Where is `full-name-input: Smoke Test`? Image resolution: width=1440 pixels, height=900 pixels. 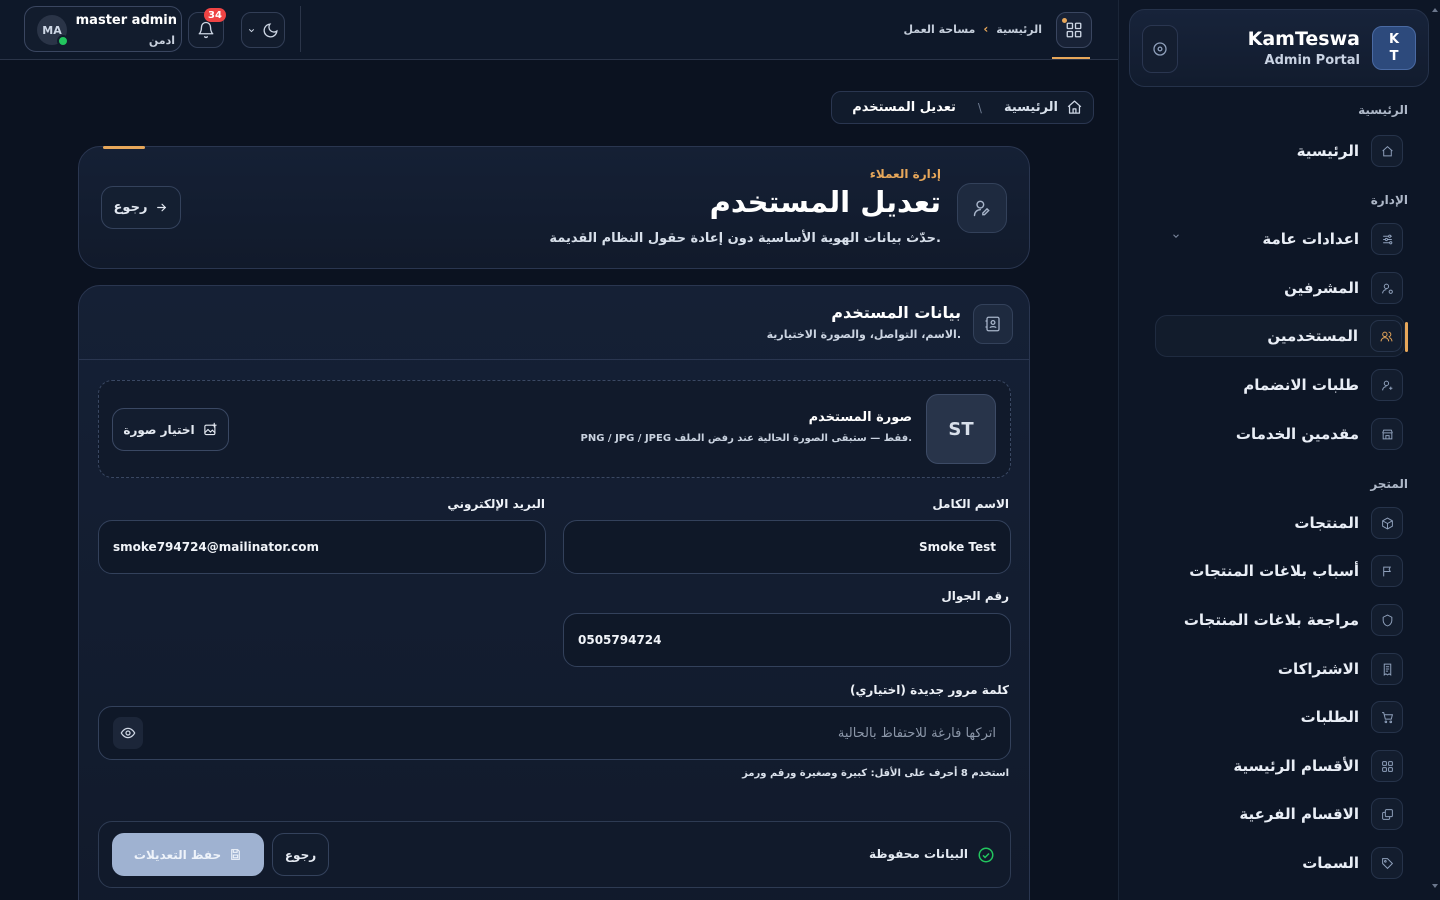
full-name-input: Smoke Test is located at coordinates (787, 547).